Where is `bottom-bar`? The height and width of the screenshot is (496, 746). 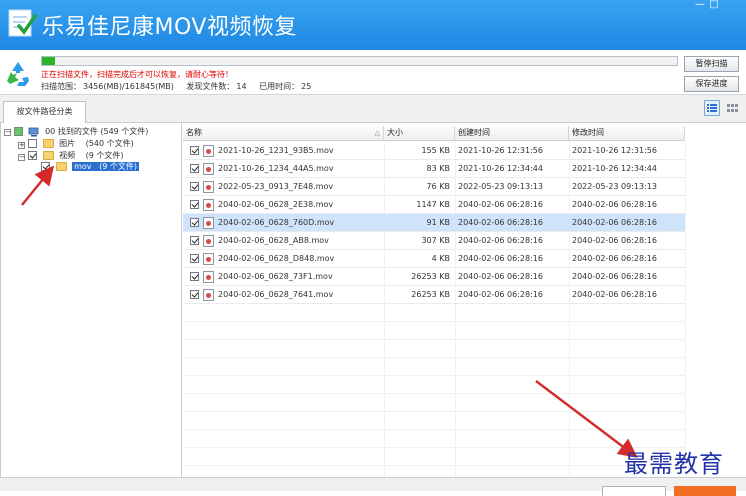 bottom-bar is located at coordinates (373, 486).